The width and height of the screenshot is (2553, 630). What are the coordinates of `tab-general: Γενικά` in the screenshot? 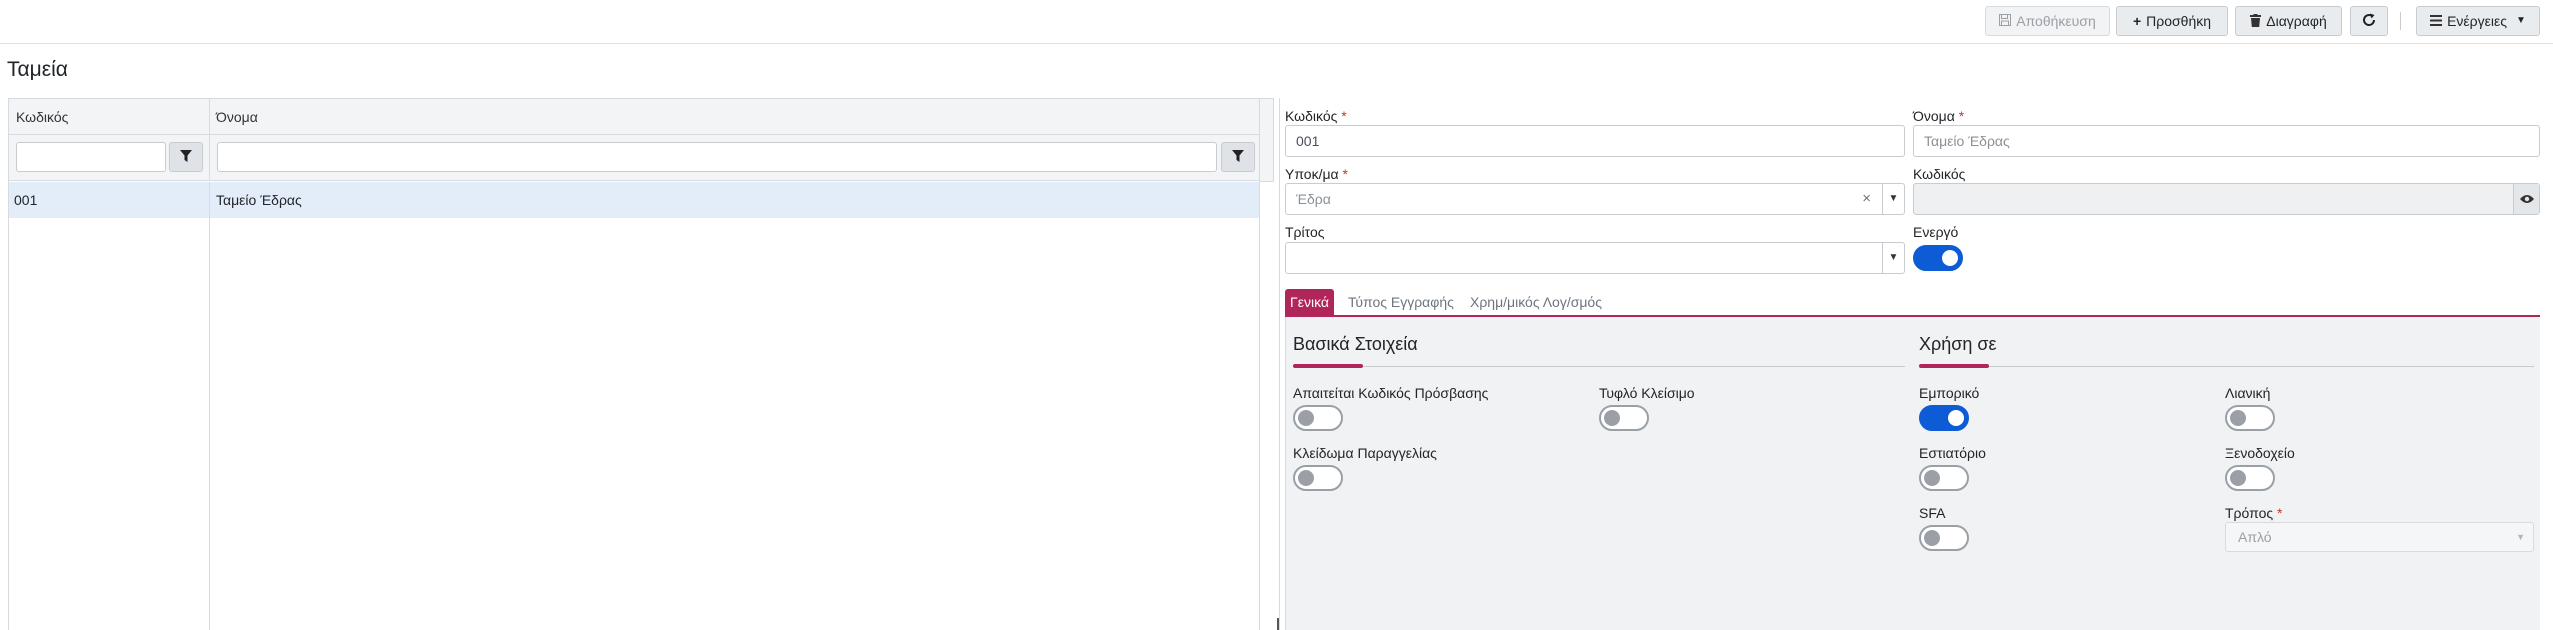 It's located at (1309, 302).